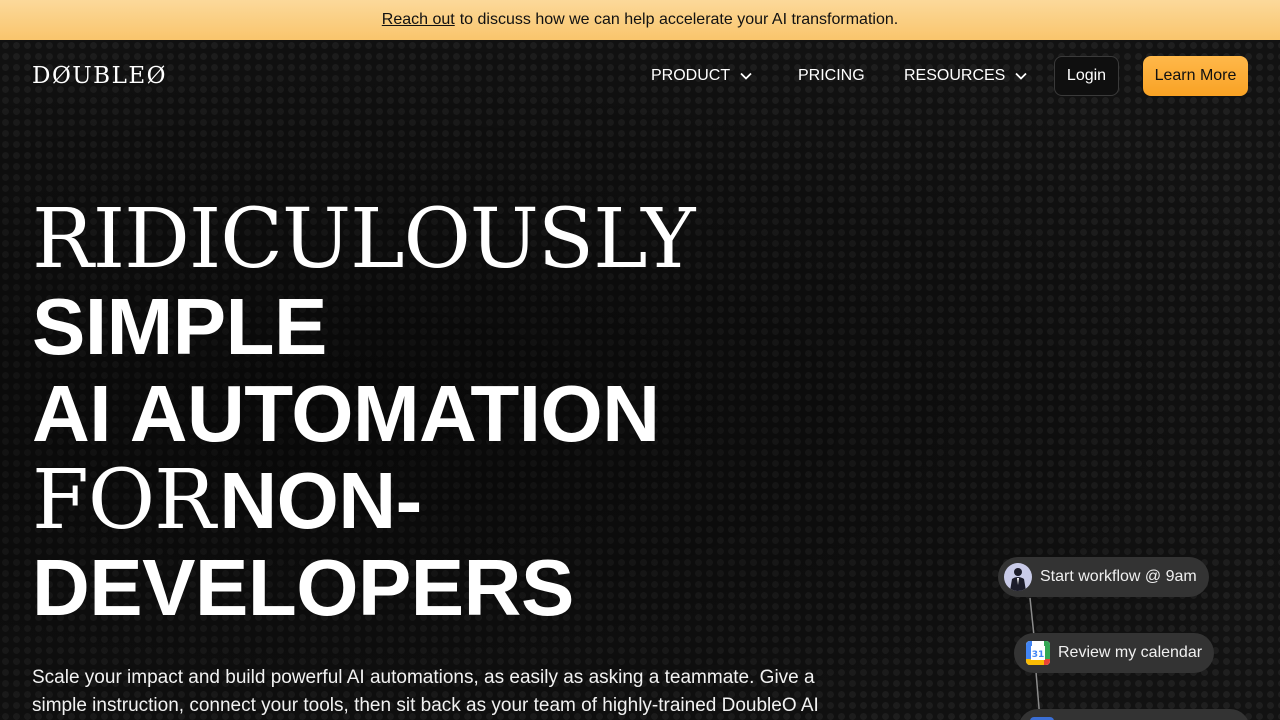 Image resolution: width=1280 pixels, height=720 pixels. What do you see at coordinates (1118, 576) in the screenshot?
I see `workflow-step-label: Start workflow @ 9am` at bounding box center [1118, 576].